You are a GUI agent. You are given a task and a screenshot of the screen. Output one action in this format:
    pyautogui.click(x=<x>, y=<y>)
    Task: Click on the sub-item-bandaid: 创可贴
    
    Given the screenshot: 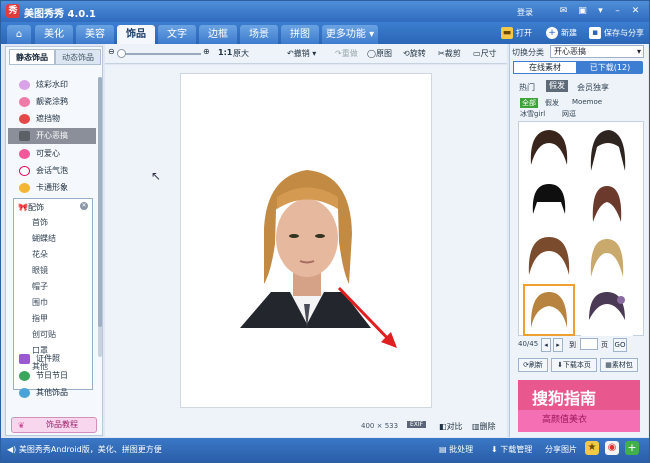 What is the action you would take?
    pyautogui.click(x=44, y=334)
    